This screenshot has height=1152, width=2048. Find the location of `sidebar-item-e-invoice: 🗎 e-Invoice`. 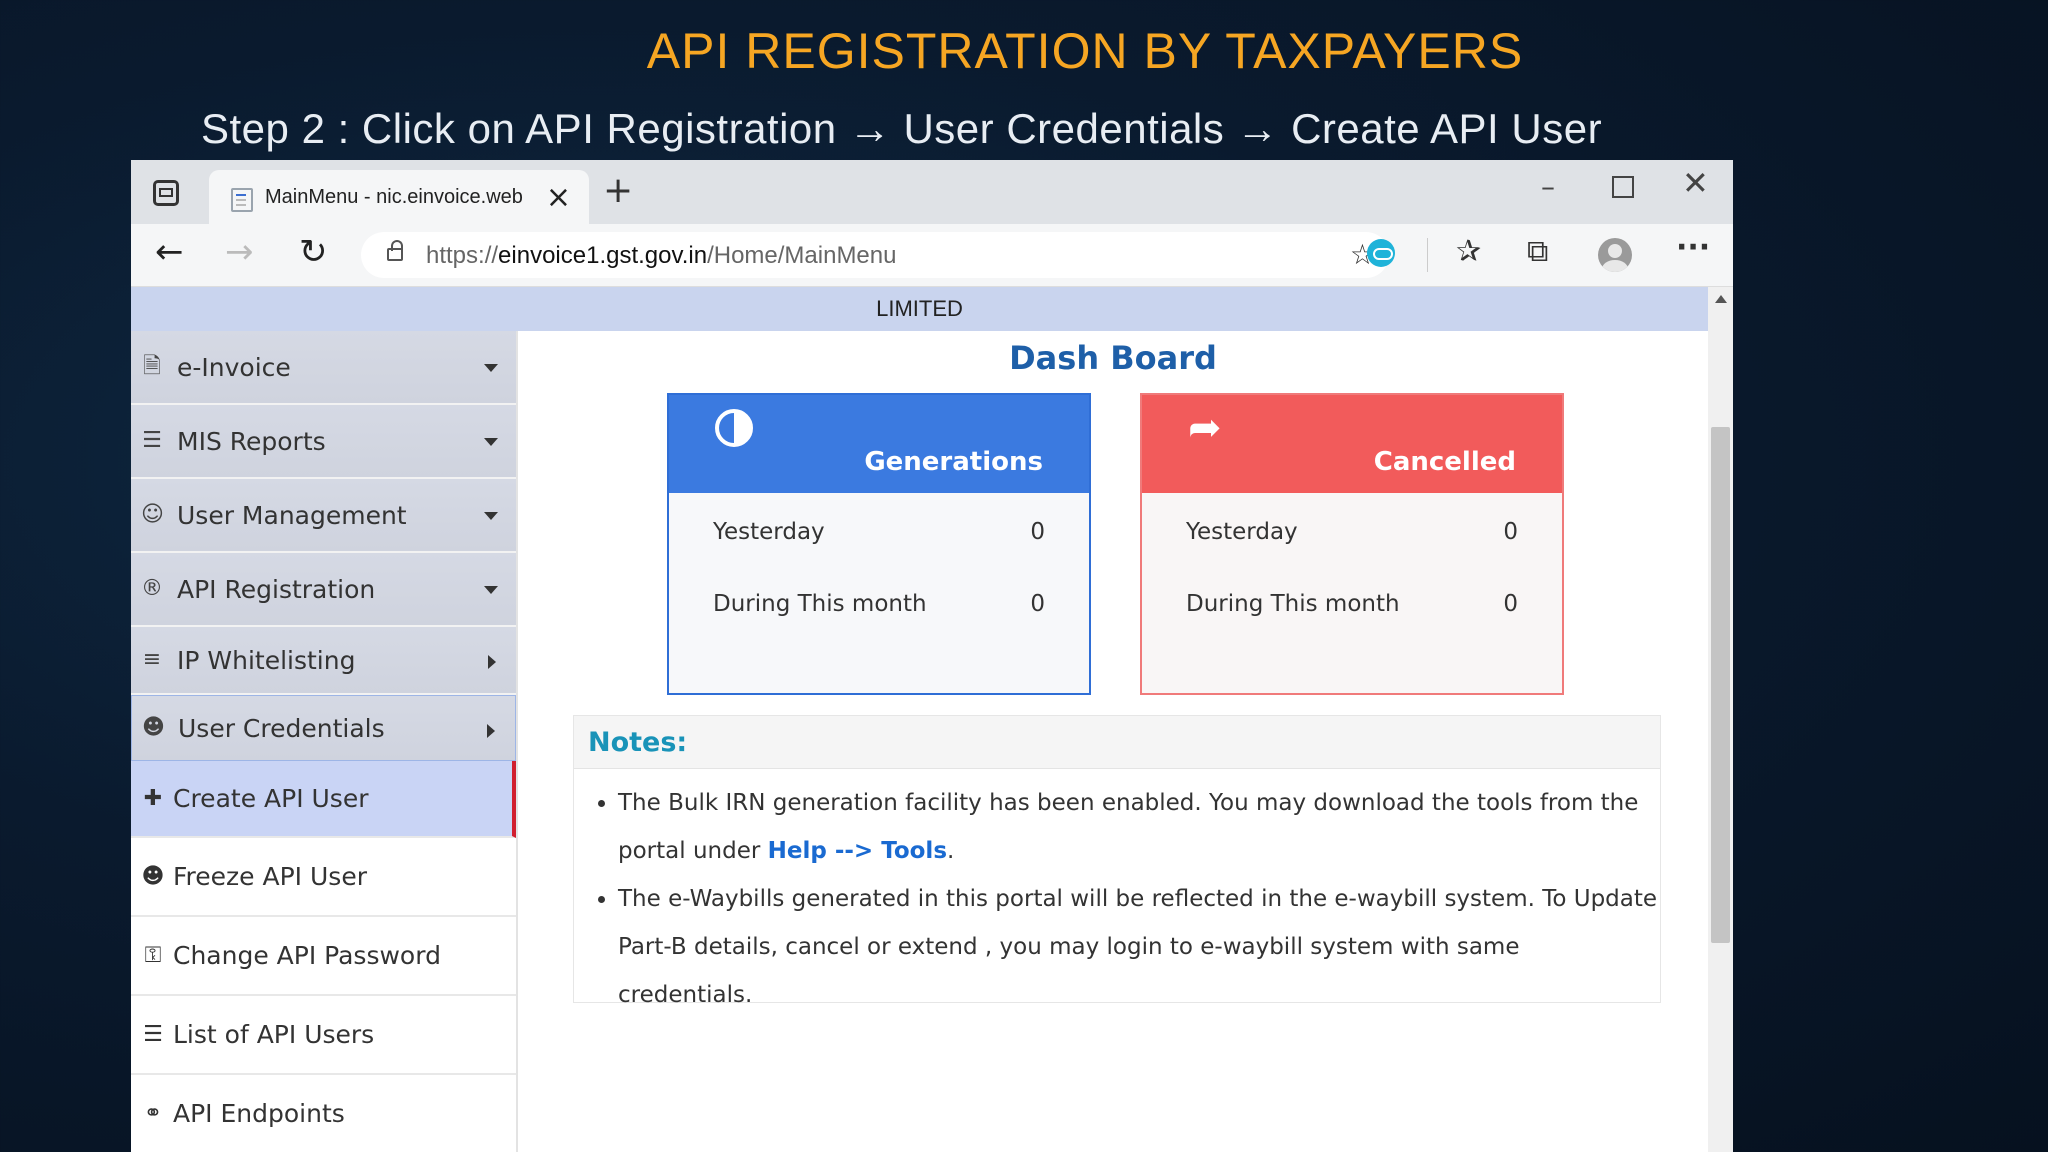

sidebar-item-e-invoice: 🗎 e-Invoice is located at coordinates (323, 368).